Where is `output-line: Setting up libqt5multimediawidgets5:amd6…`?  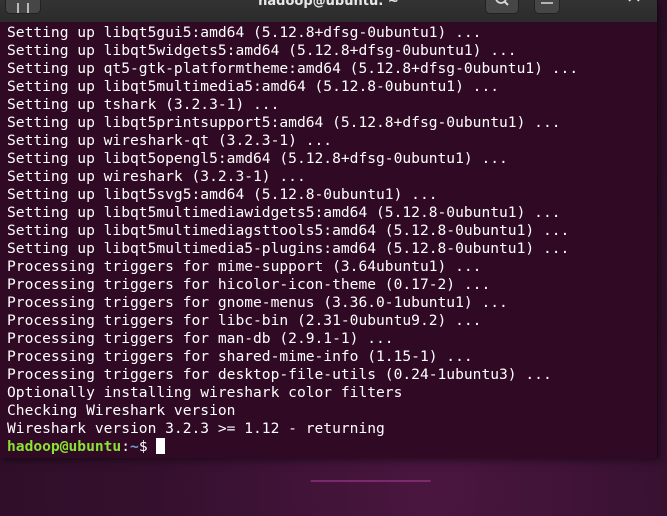
output-line: Setting up libqt5multimediawidgets5:amd6… is located at coordinates (284, 212).